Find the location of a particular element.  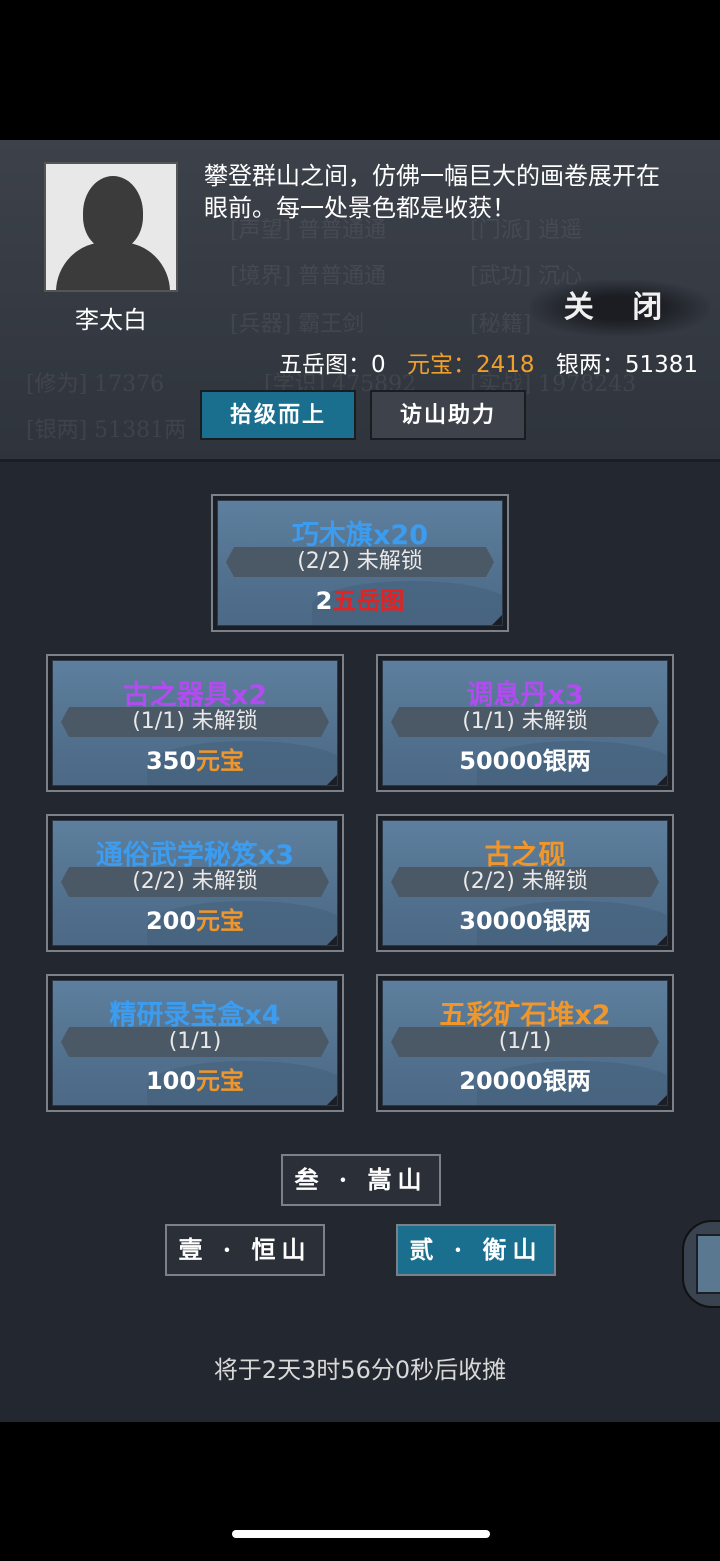

shop-item-card: 巧木旗x20 (2/2) 未解锁 2五岳图 is located at coordinates (360, 563).